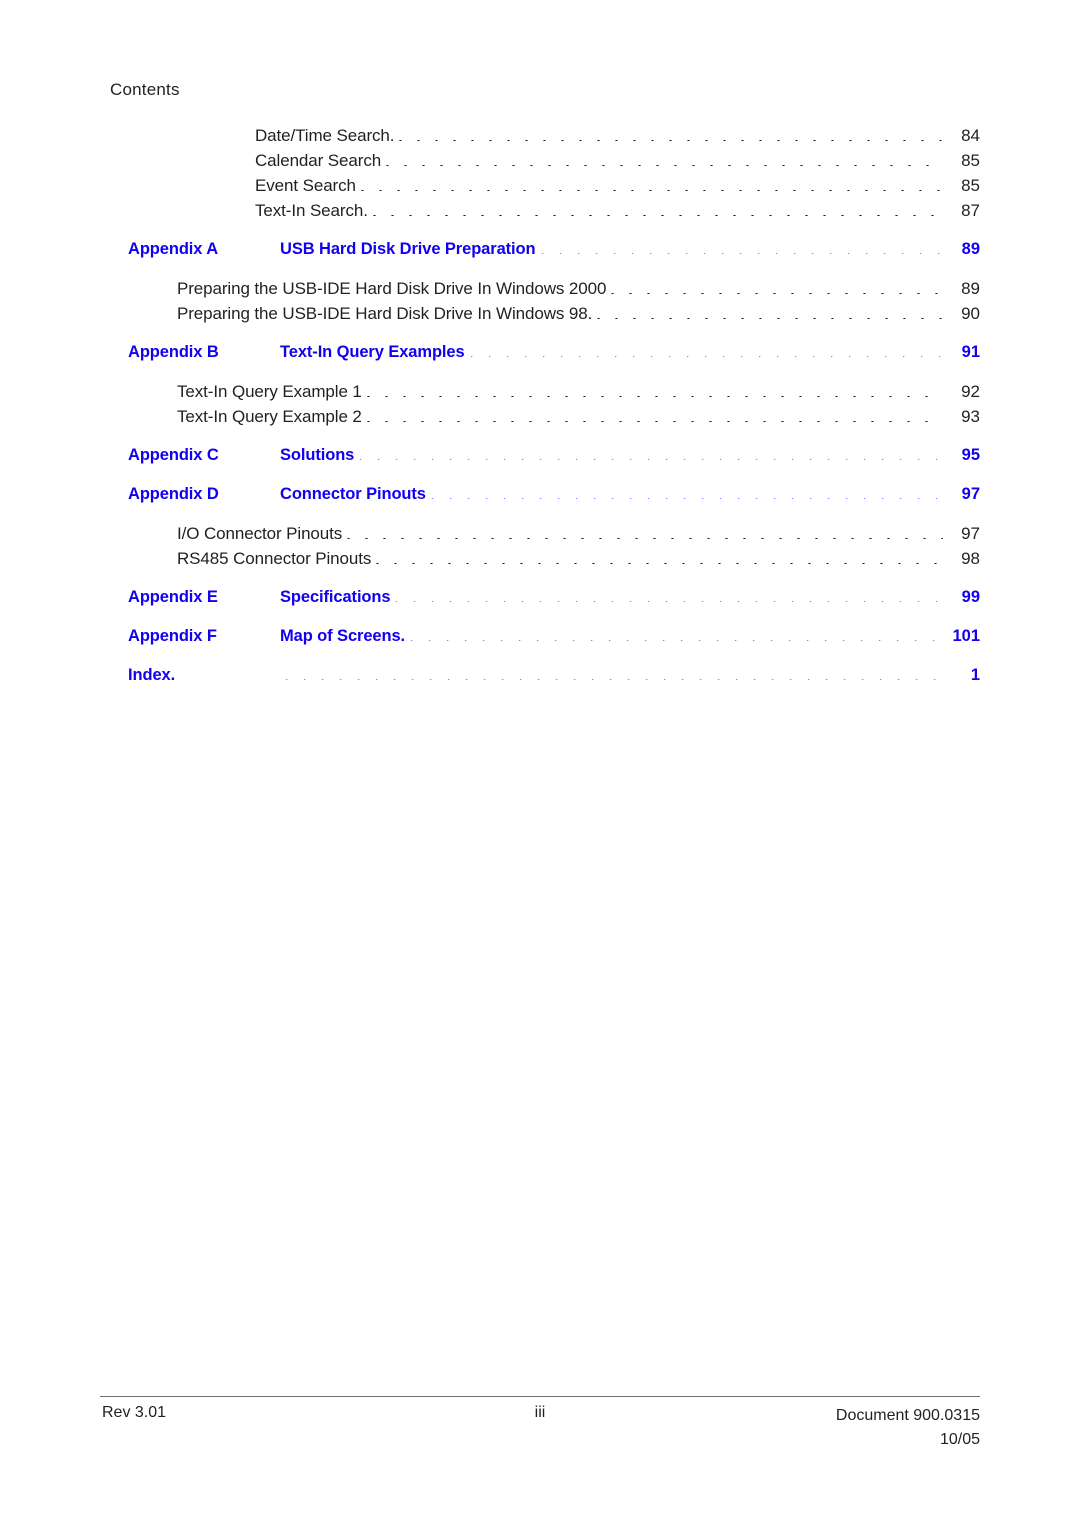 This screenshot has width=1080, height=1526. I want to click on toc-entry-title: USB Hard Disk Drive Preparation, so click(408, 249).